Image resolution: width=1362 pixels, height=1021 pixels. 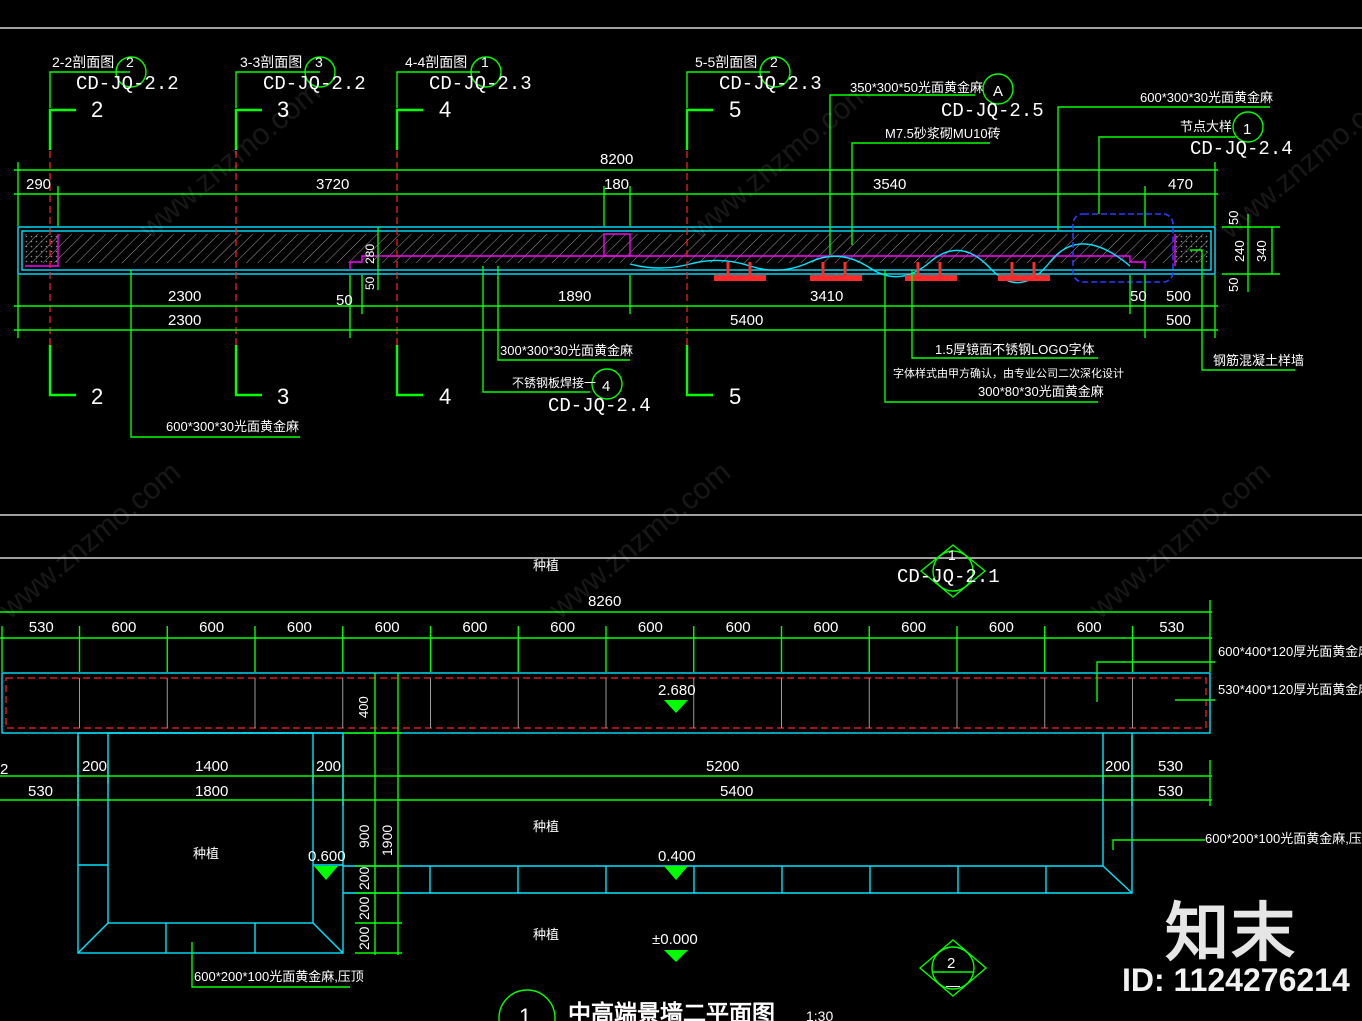 I want to click on callout-detail-tag: 1, so click(x=1247, y=129).